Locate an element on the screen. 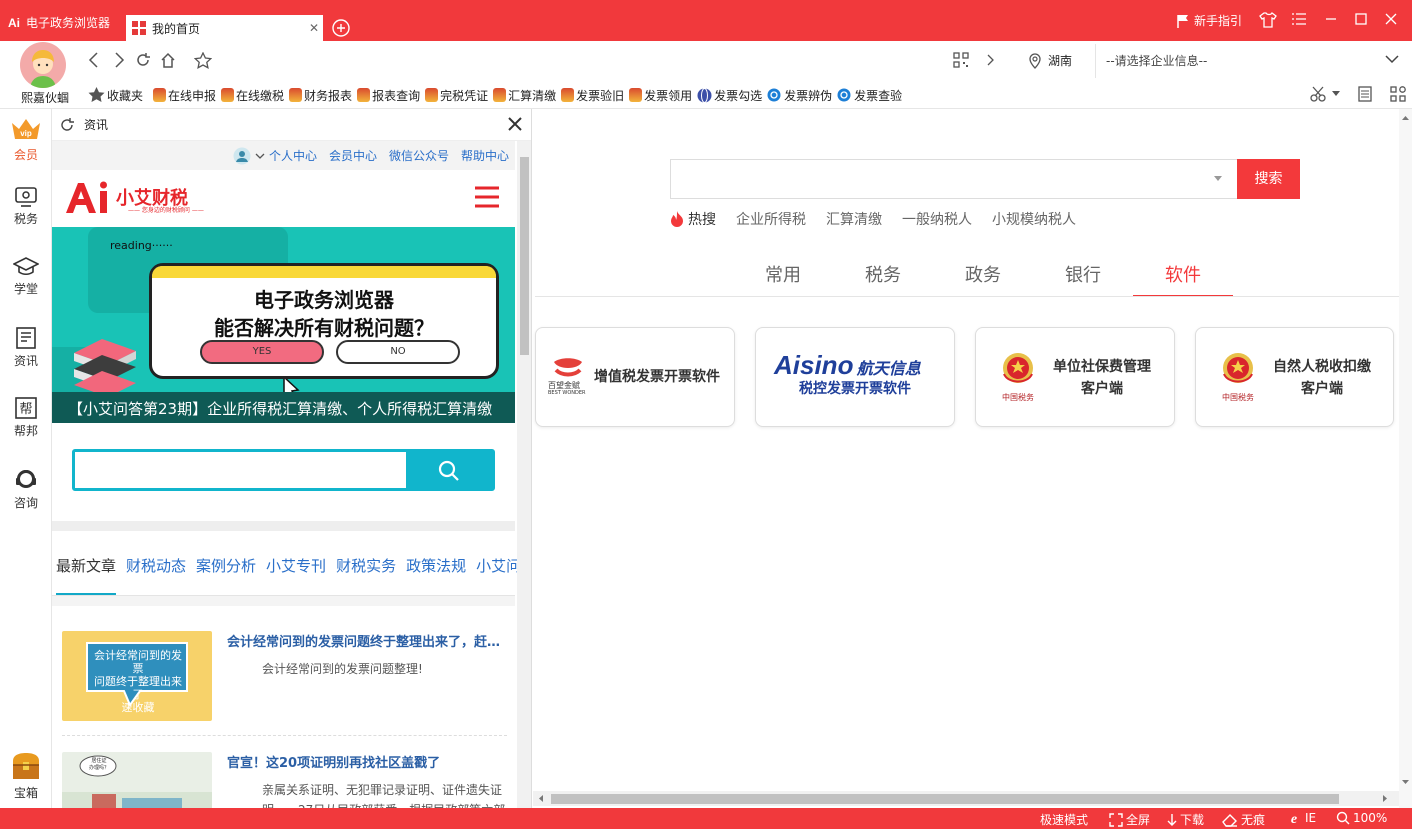 This screenshot has width=1412, height=829. hot-search-item: 一般纳税人 is located at coordinates (937, 219).